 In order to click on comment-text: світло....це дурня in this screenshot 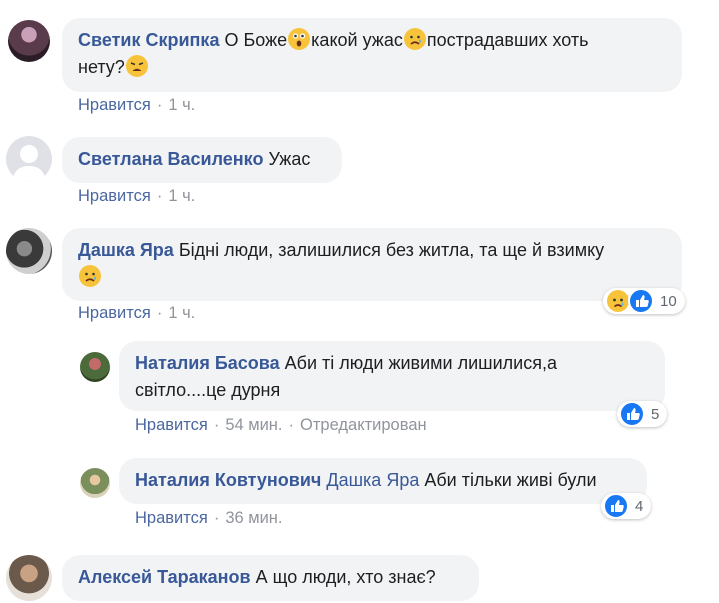, I will do `click(208, 390)`.